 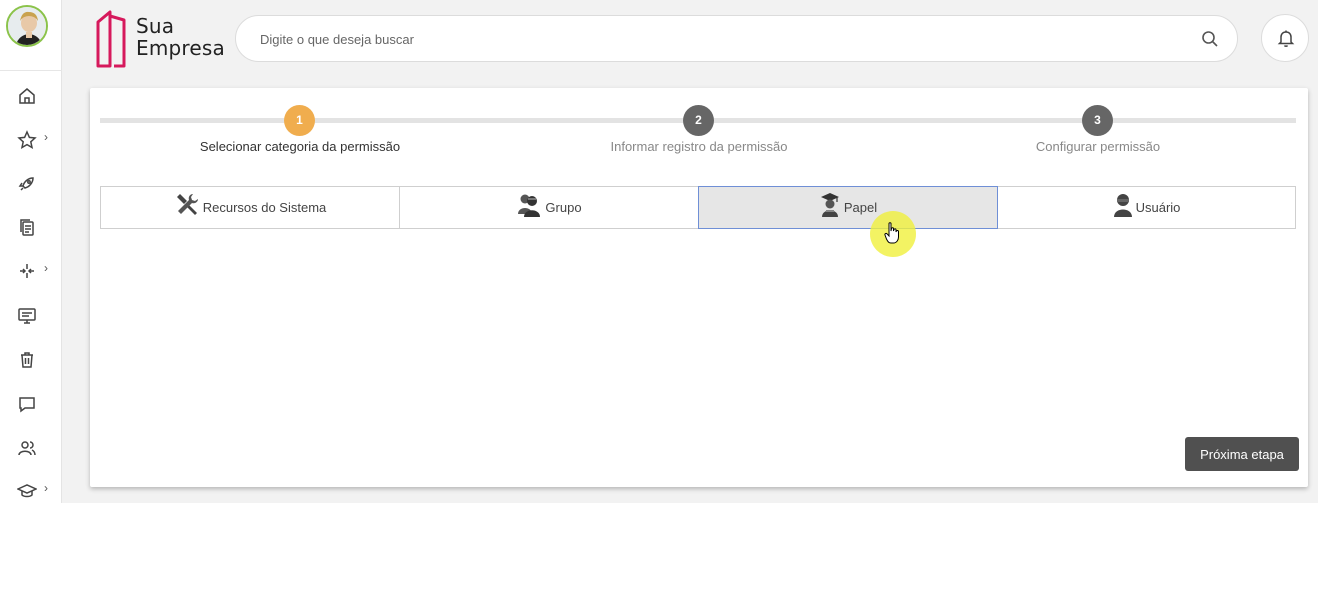 What do you see at coordinates (180, 48) in the screenshot?
I see `brand-name-line2: Empresa` at bounding box center [180, 48].